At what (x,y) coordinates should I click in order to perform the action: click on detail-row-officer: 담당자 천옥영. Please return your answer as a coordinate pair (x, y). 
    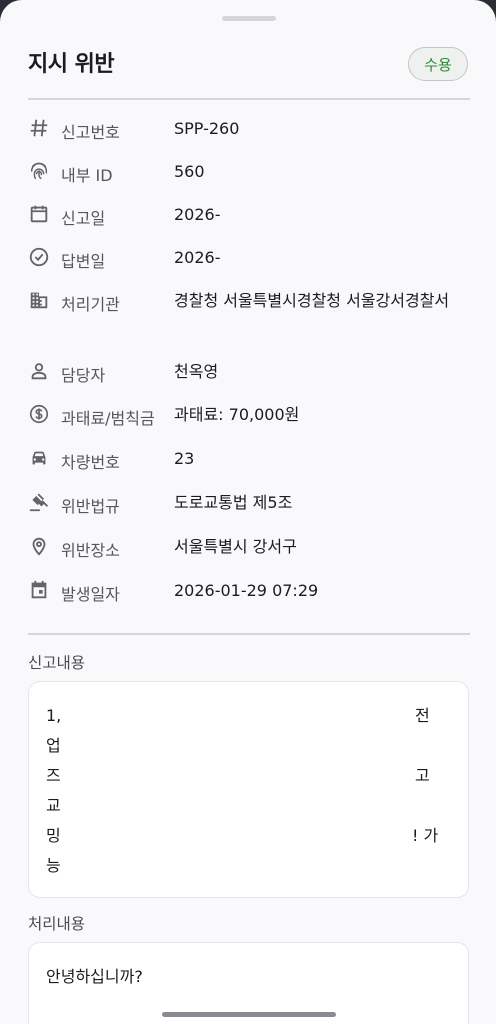
    Looking at the image, I should click on (248, 373).